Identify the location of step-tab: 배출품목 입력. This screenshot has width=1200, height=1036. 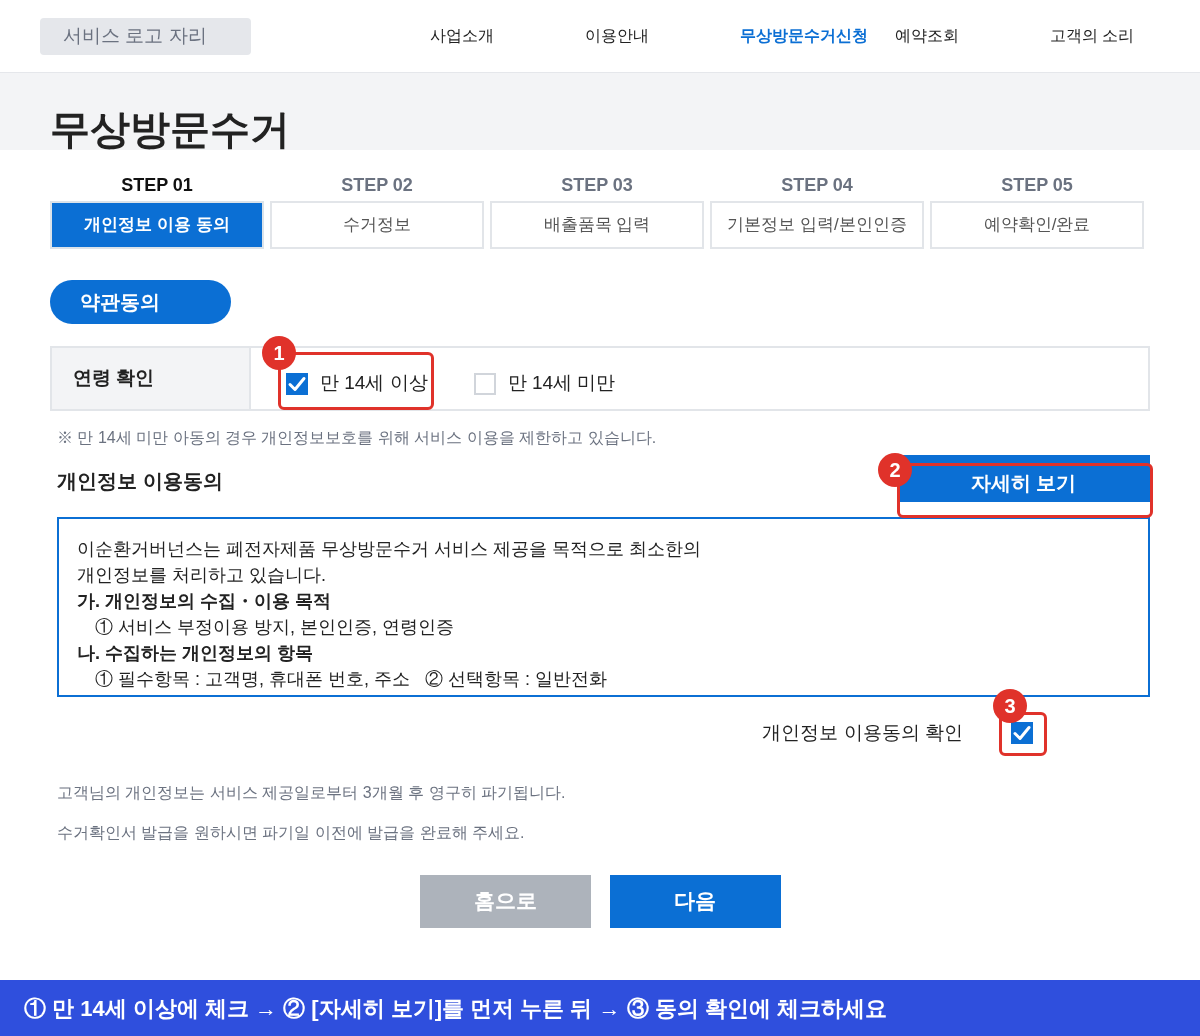
(597, 225).